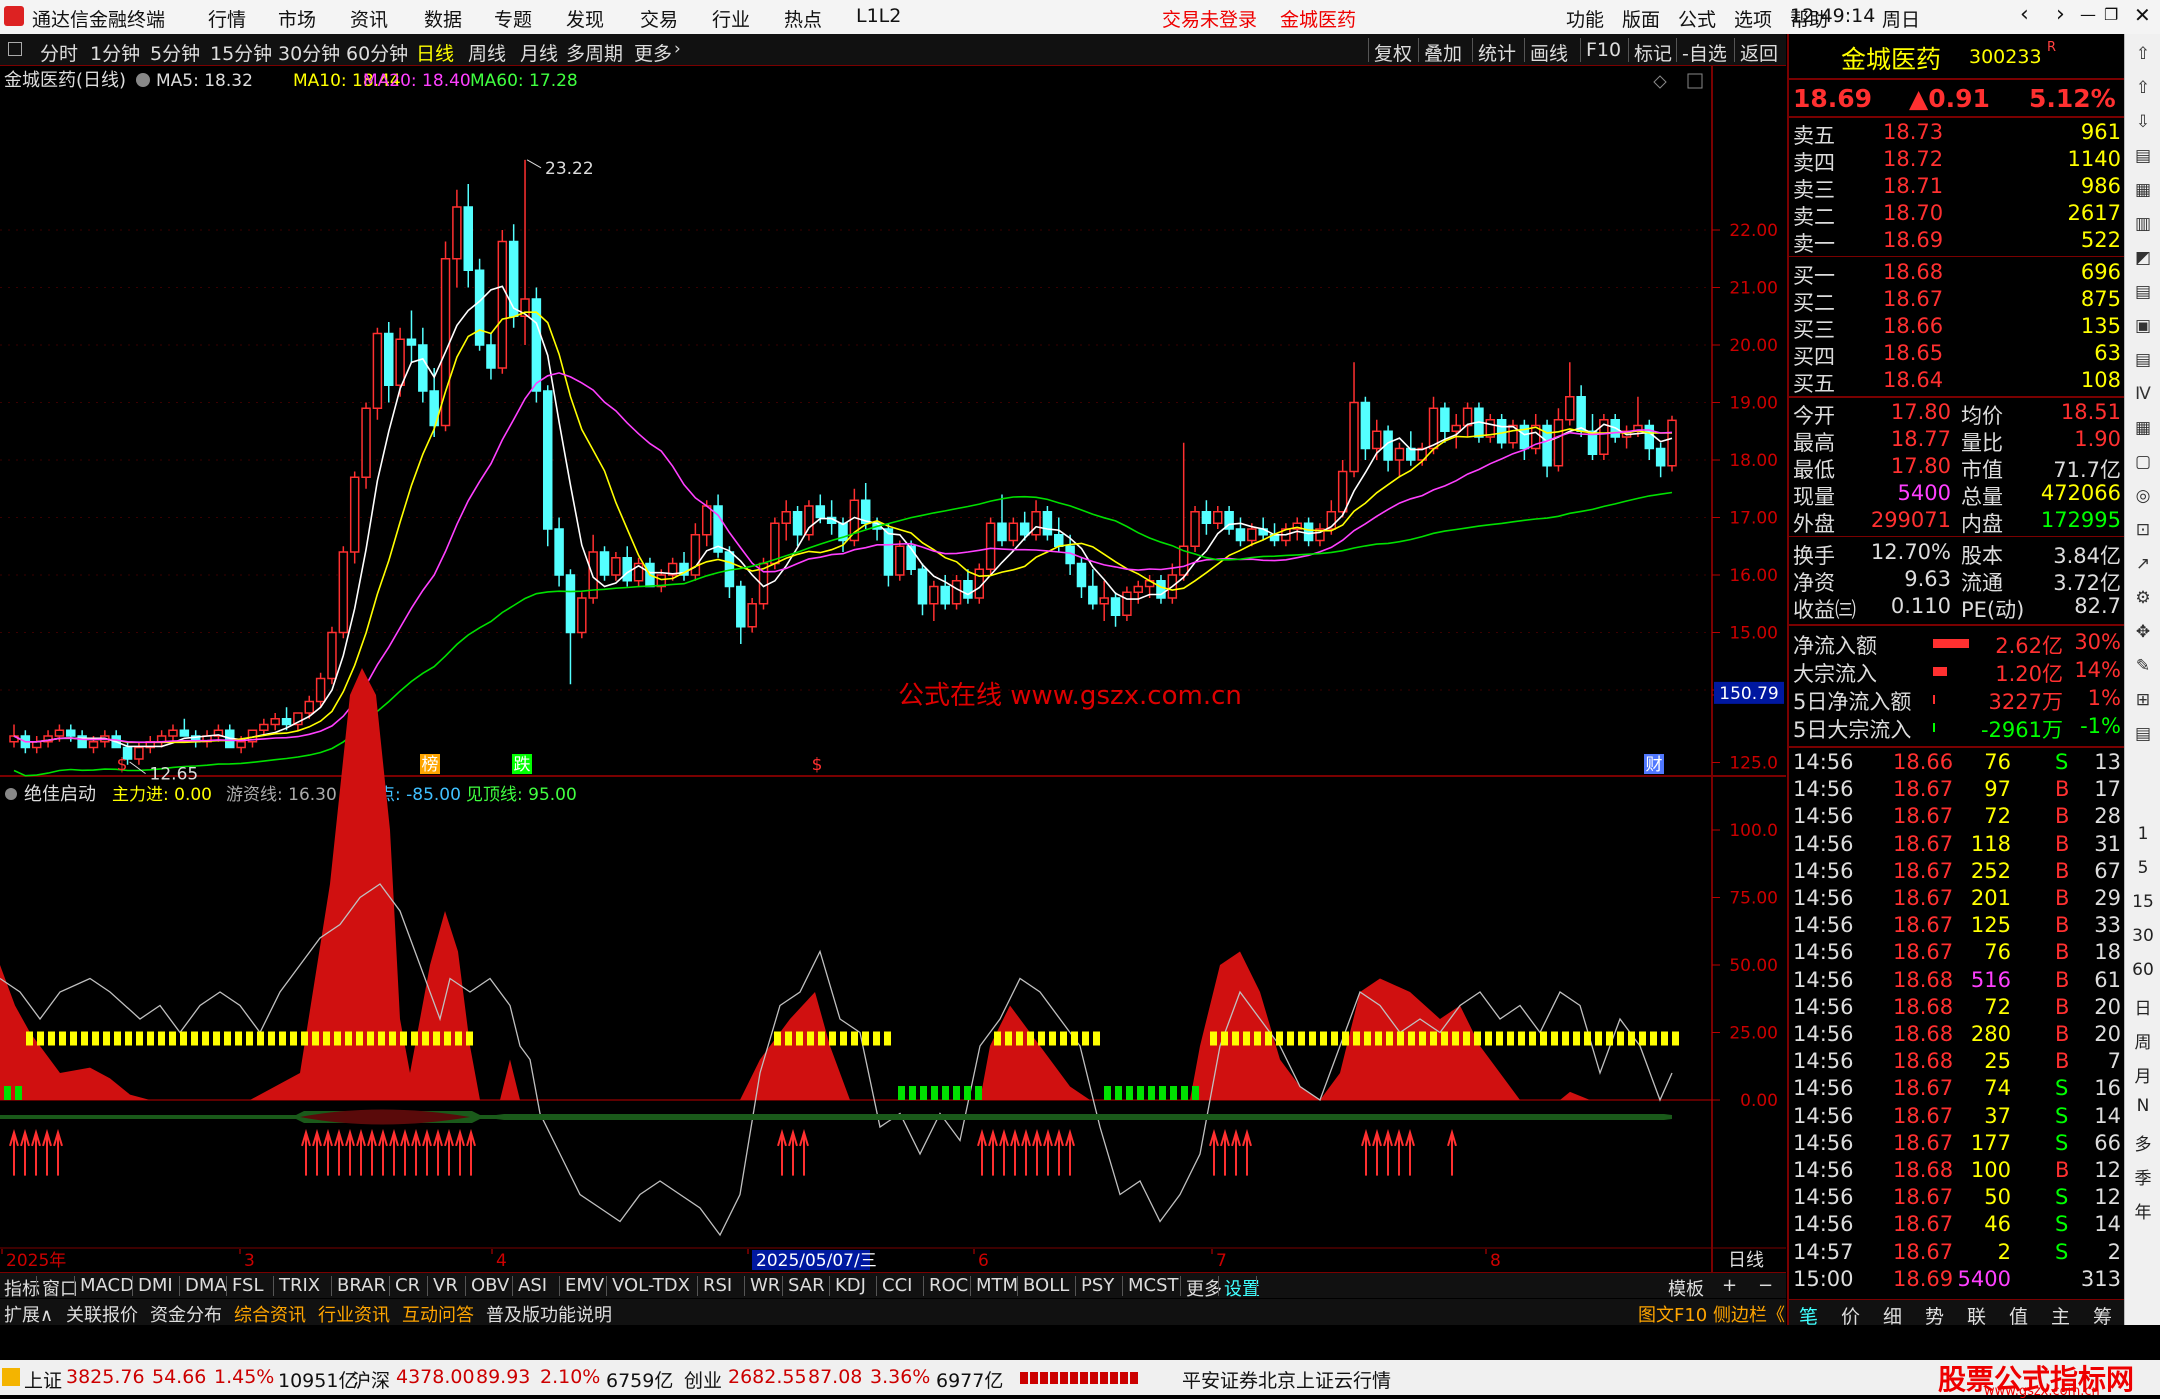 The width and height of the screenshot is (2160, 1399). What do you see at coordinates (1242, 1288) in the screenshot?
I see `indicator-tab-25: 设置` at bounding box center [1242, 1288].